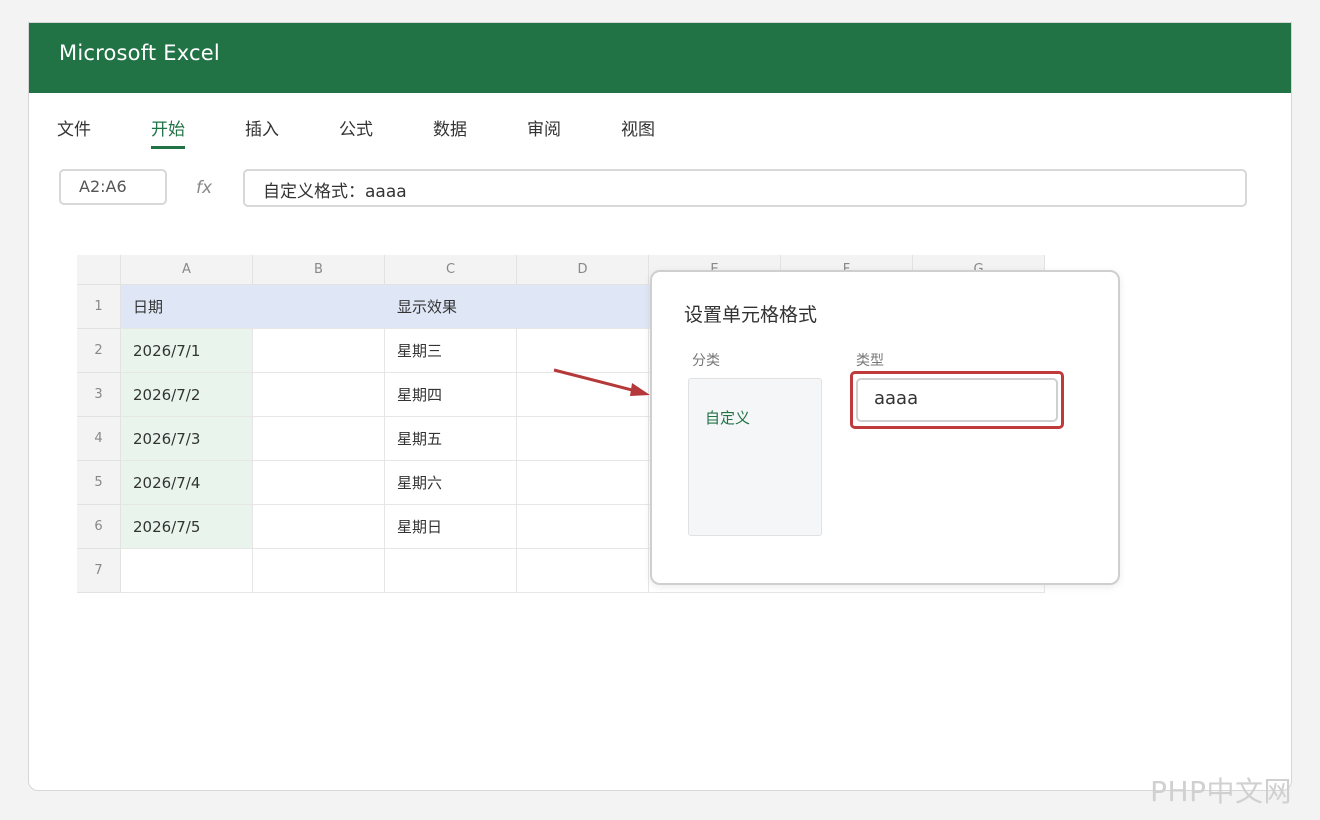  What do you see at coordinates (99, 270) in the screenshot?
I see `grid-corner` at bounding box center [99, 270].